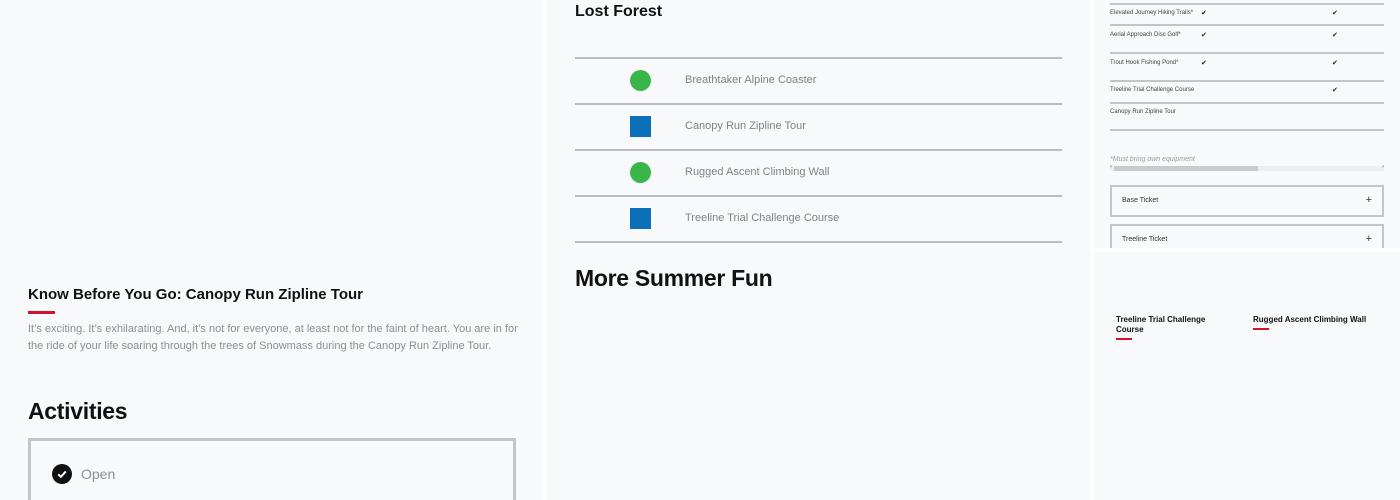  I want to click on base-ticket-accordion: Base Ticket +, so click(1247, 201).